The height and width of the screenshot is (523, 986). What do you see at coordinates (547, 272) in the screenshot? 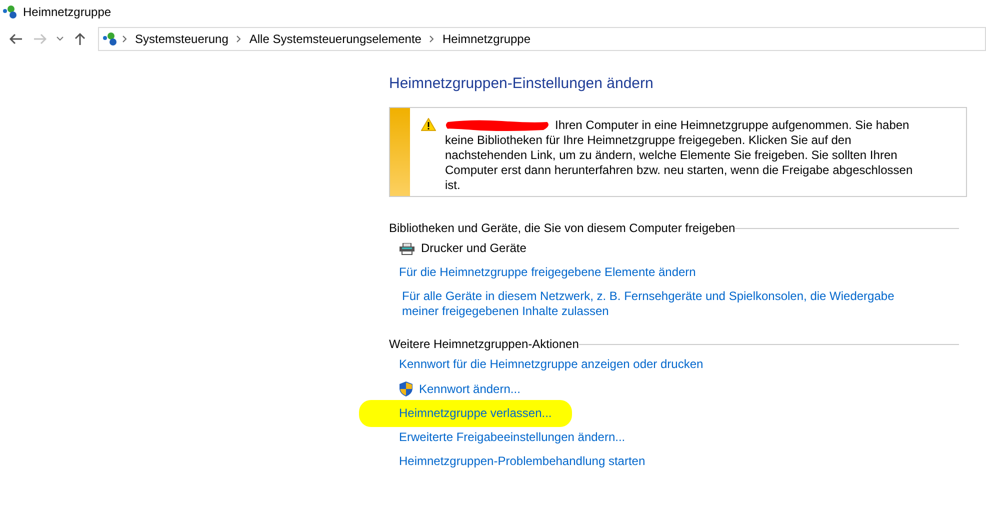
I see `action-link: Für die Heimnetzgruppe freigegebene Elemente ändern` at bounding box center [547, 272].